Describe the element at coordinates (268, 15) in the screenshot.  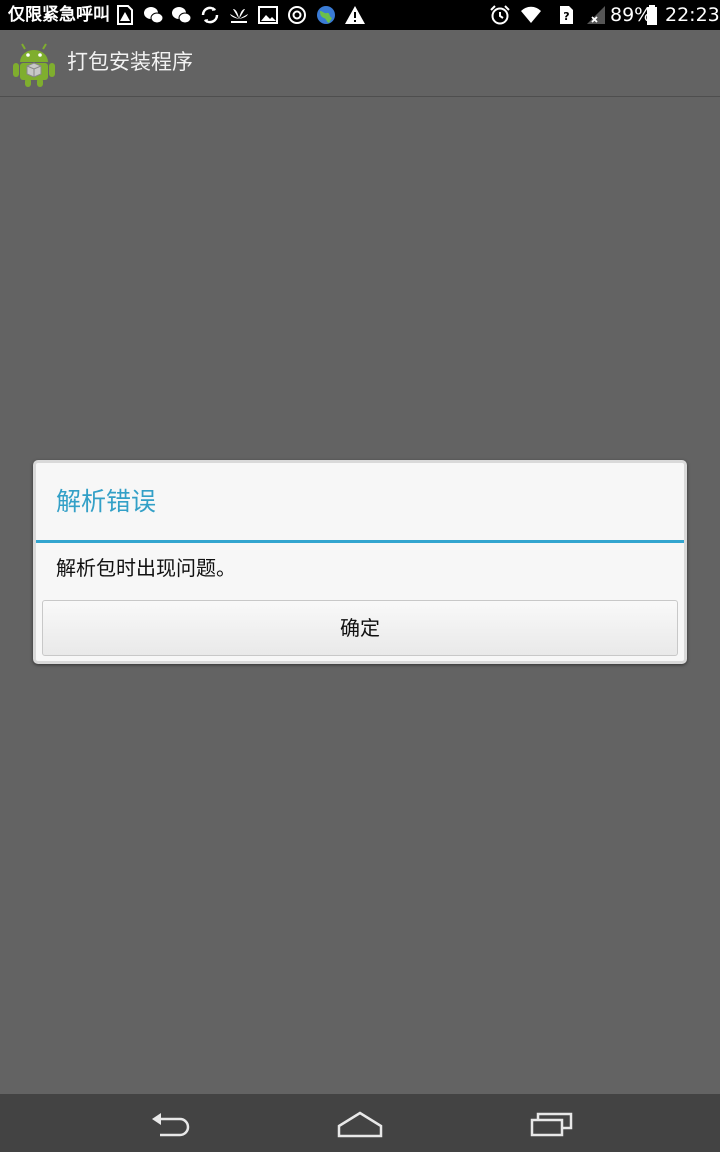
I see `image-icon` at that location.